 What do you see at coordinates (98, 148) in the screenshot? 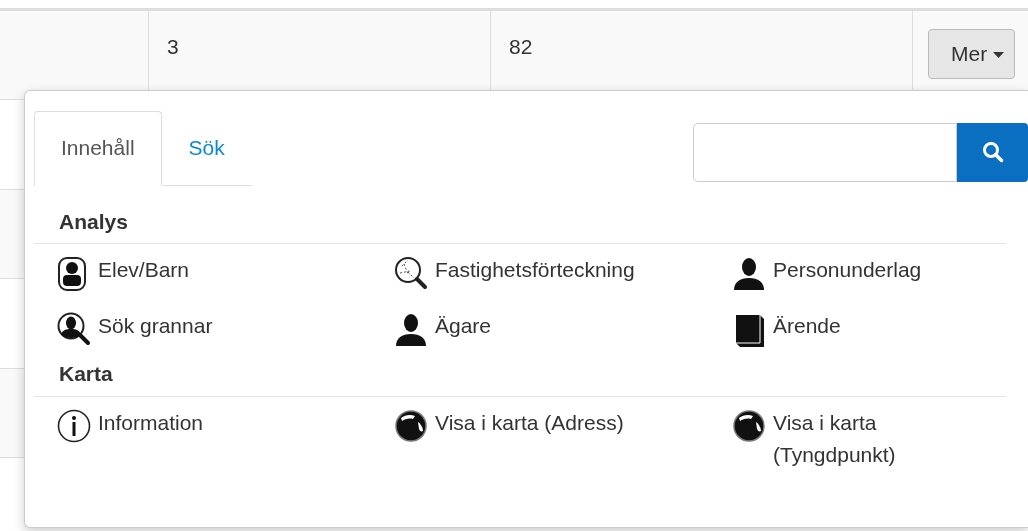
I see `tab: Innehåll` at bounding box center [98, 148].